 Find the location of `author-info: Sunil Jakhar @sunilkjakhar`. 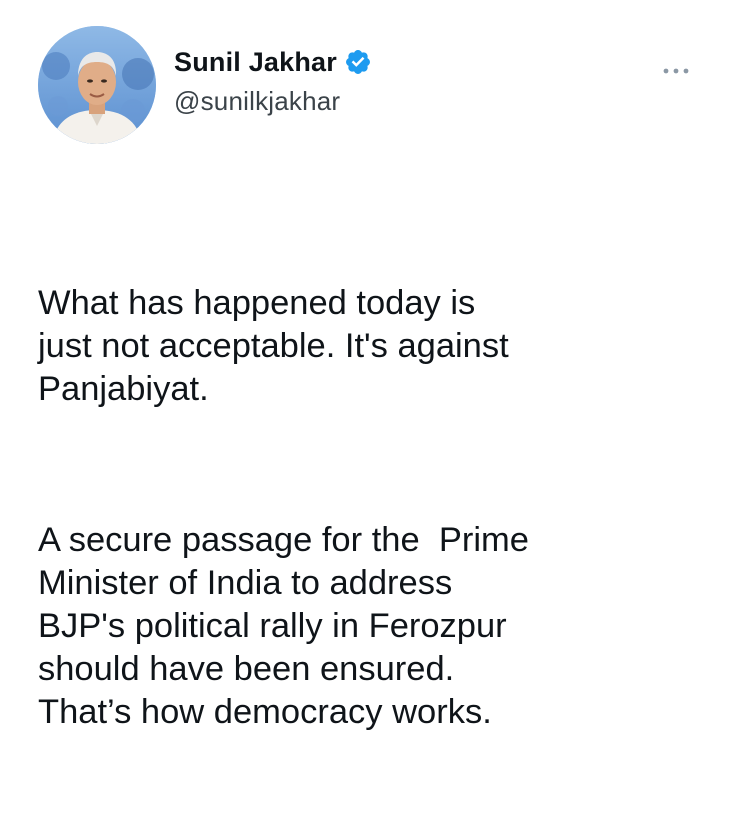

author-info: Sunil Jakhar @sunilkjakhar is located at coordinates (273, 80).